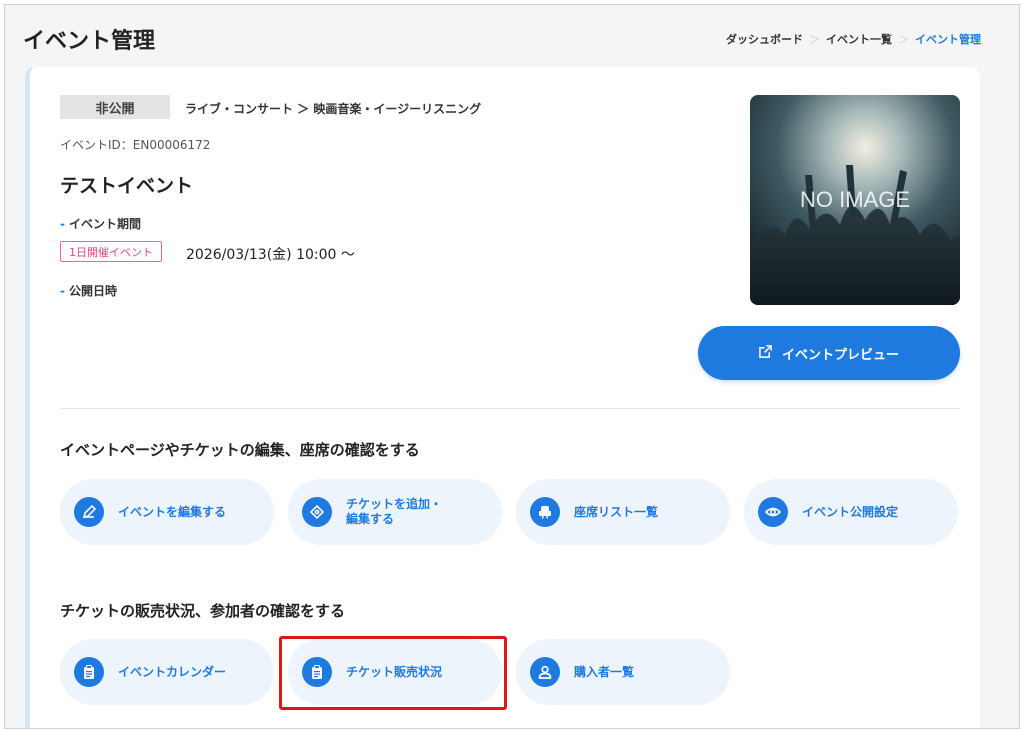 The image size is (1024, 733). I want to click on purchaser-list-button: 購入者一覧, so click(623, 672).